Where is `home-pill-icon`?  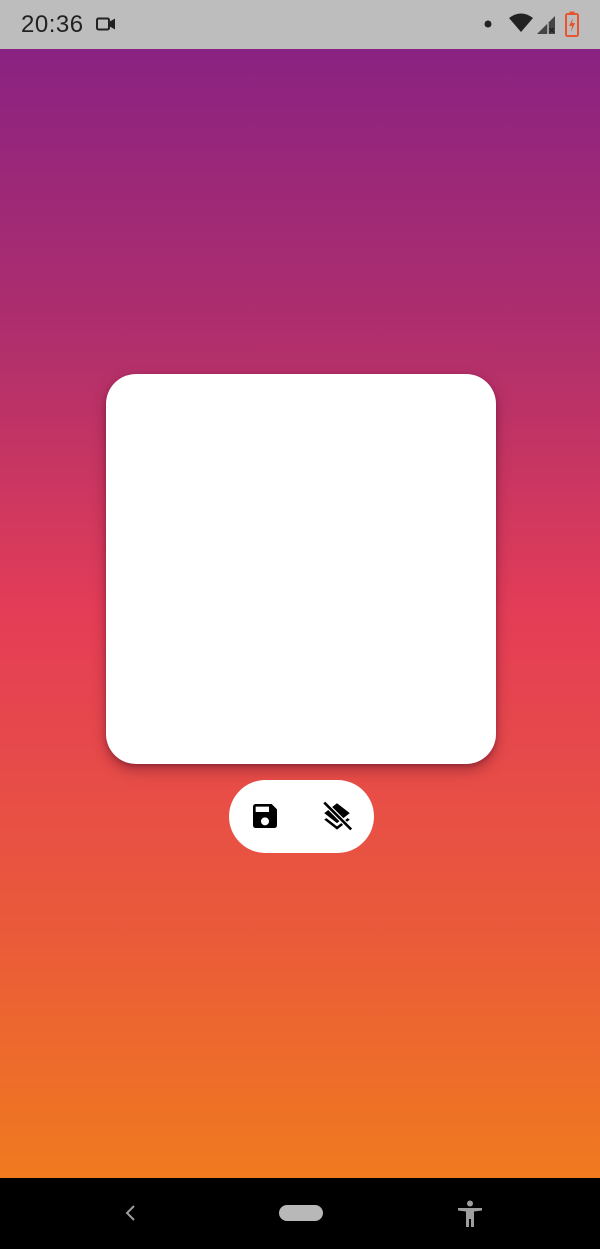
home-pill-icon is located at coordinates (301, 1213).